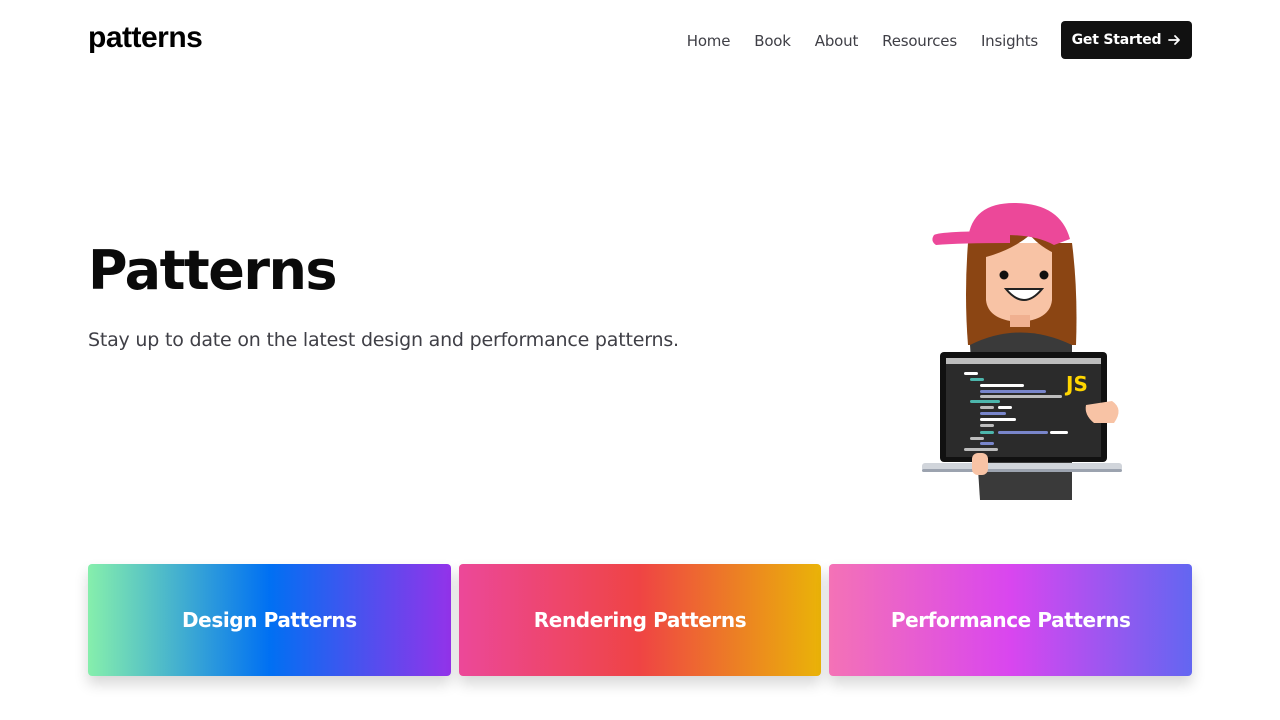  What do you see at coordinates (837, 41) in the screenshot?
I see `nav-about: About` at bounding box center [837, 41].